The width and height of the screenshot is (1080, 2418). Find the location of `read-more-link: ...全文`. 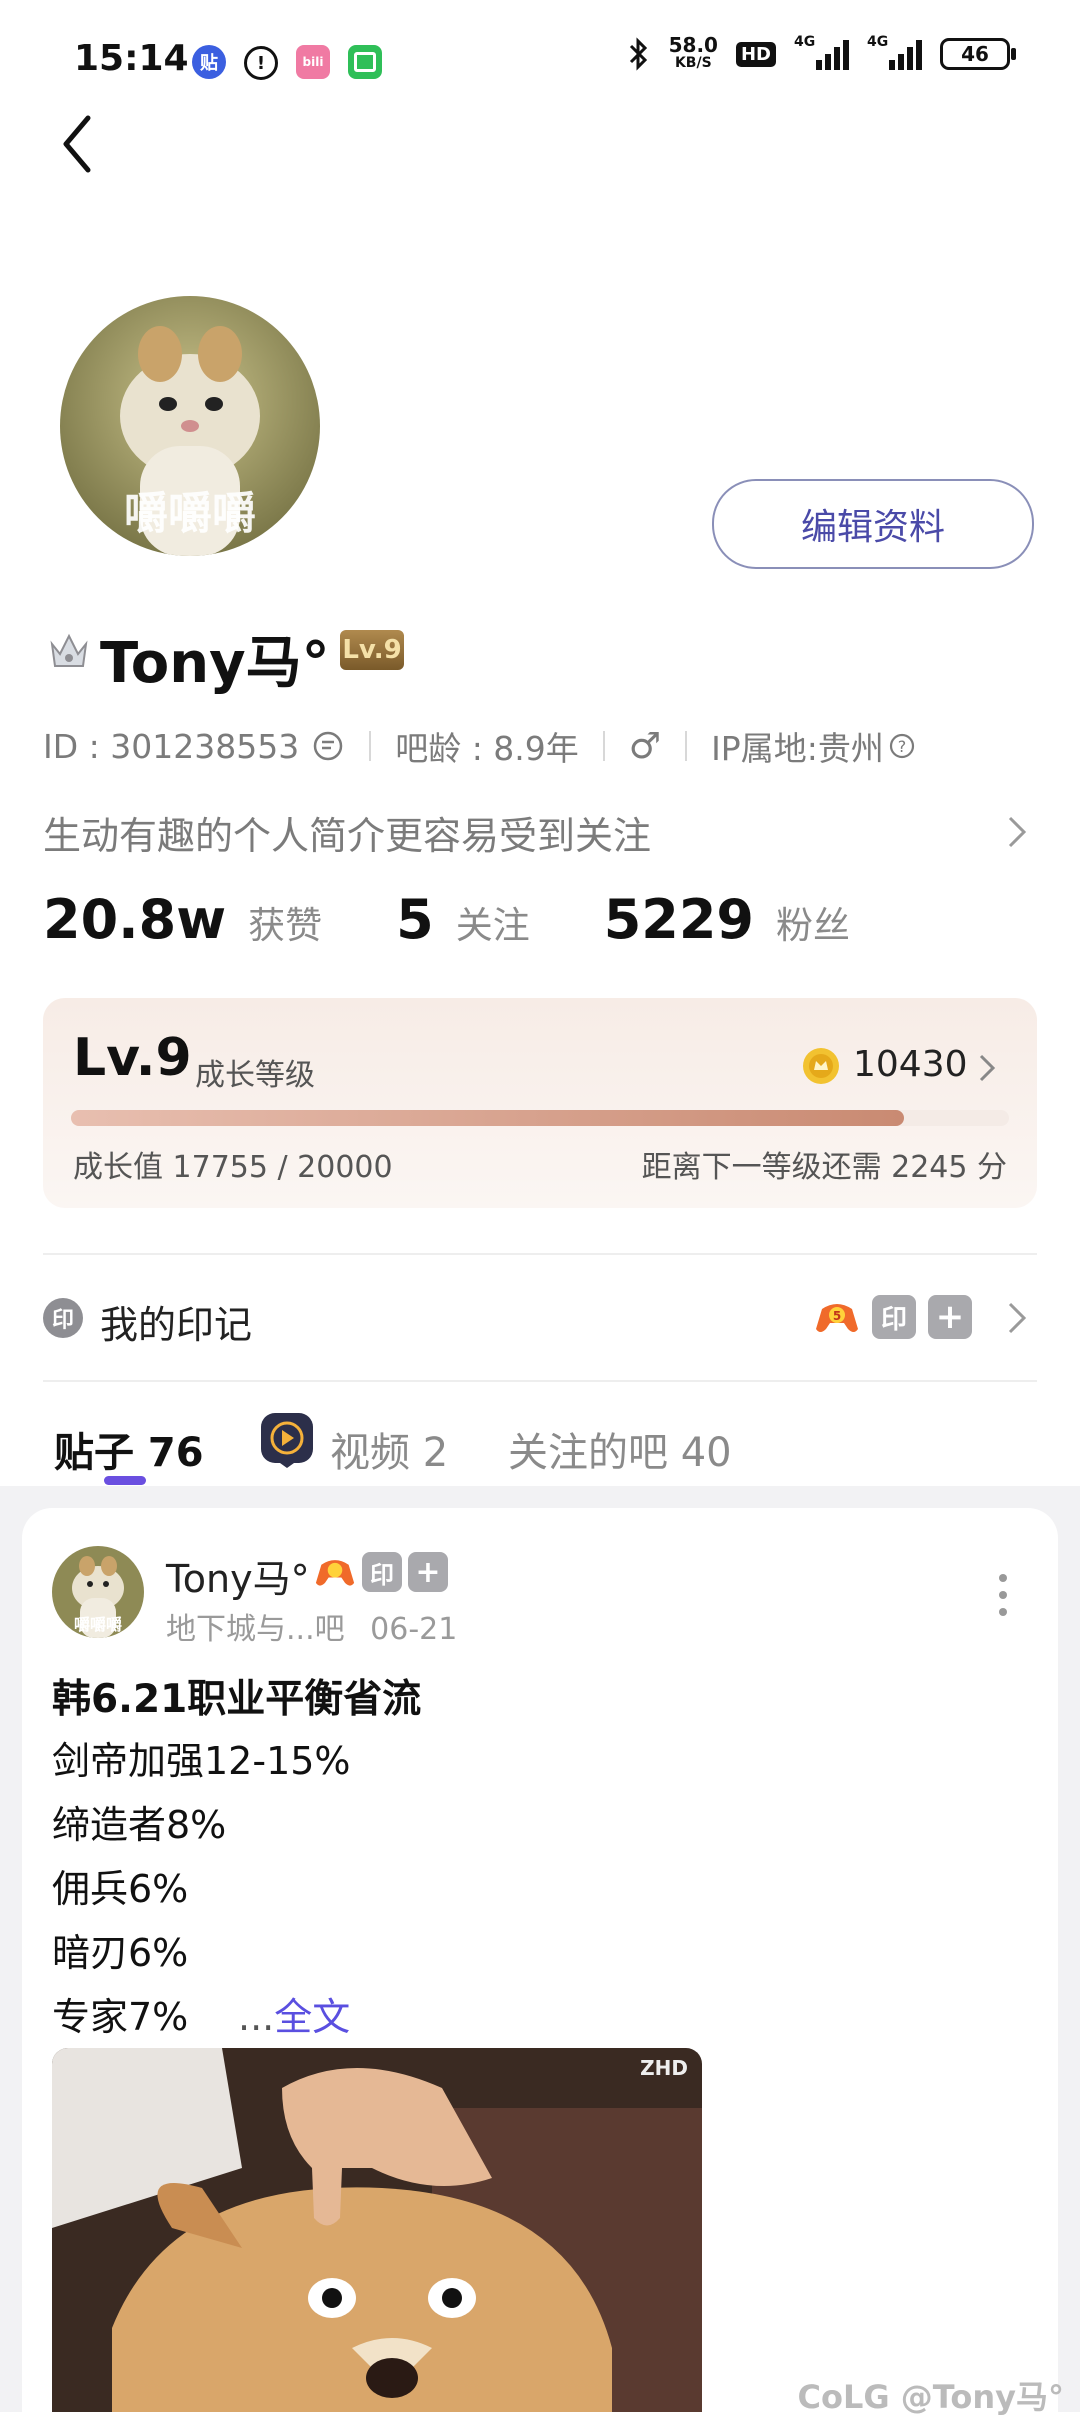

read-more-link: ...全文 is located at coordinates (294, 2013).